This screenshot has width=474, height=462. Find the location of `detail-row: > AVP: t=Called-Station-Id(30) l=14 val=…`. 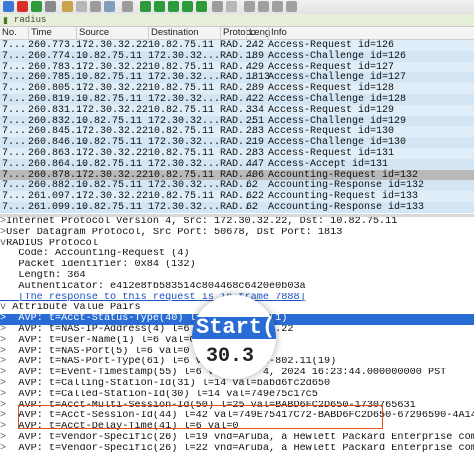

detail-row: > AVP: t=Called-Station-Id(30) l=14 val=… is located at coordinates (237, 395).